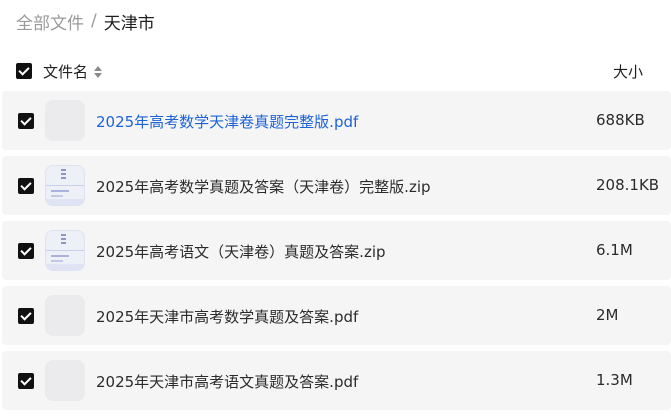 Image resolution: width=671 pixels, height=418 pixels. I want to click on file-name: 2025年天津市高考语文真题及答案.pdf, so click(227, 381).